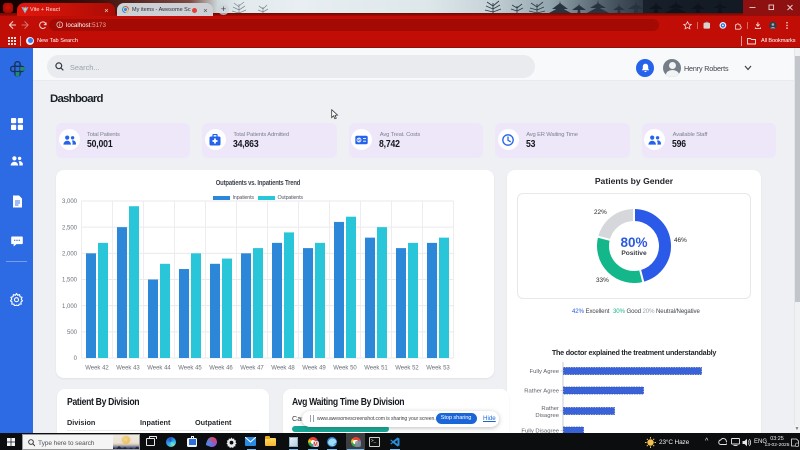 Image resolution: width=800 pixels, height=450 pixels. Describe the element at coordinates (70, 307) in the screenshot. I see `svg-text: 1,000` at that location.